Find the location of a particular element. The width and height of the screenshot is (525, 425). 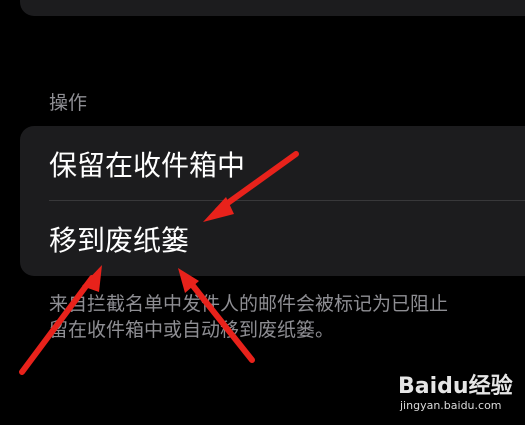

previous-settings-card is located at coordinates (272, 8).